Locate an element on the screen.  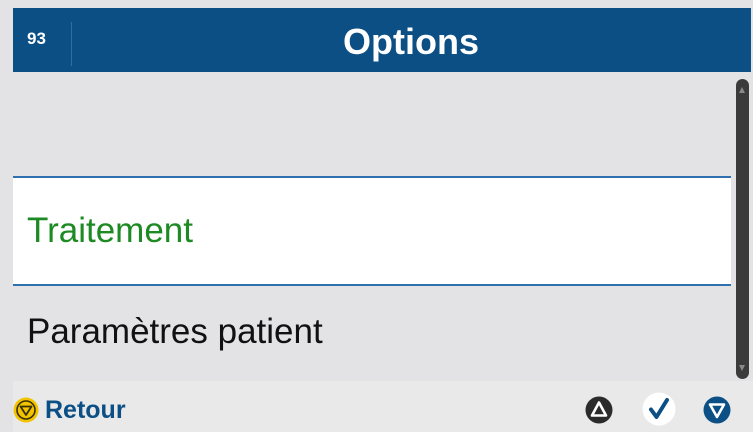
page-title: Options is located at coordinates (411, 41).